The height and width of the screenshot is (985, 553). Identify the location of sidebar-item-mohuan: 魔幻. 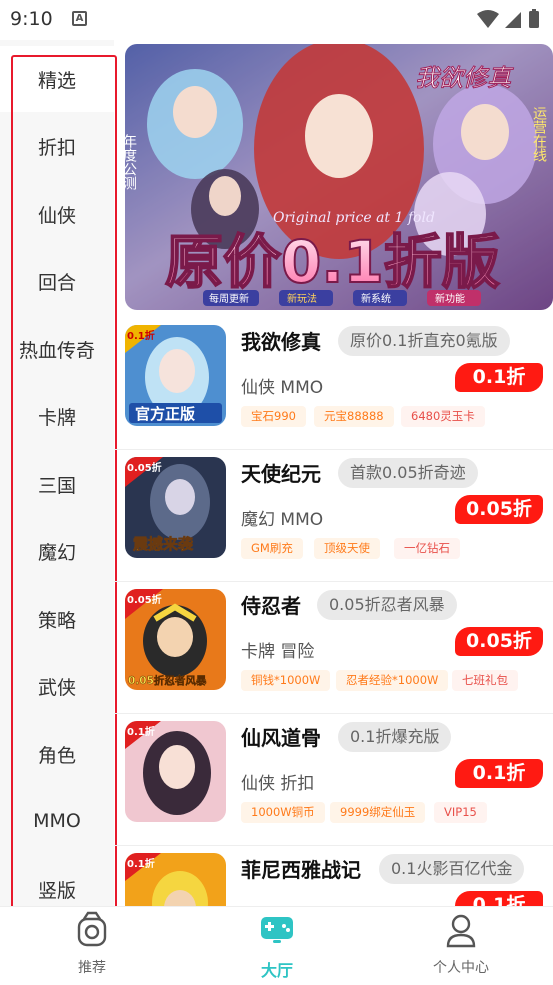
(57, 551).